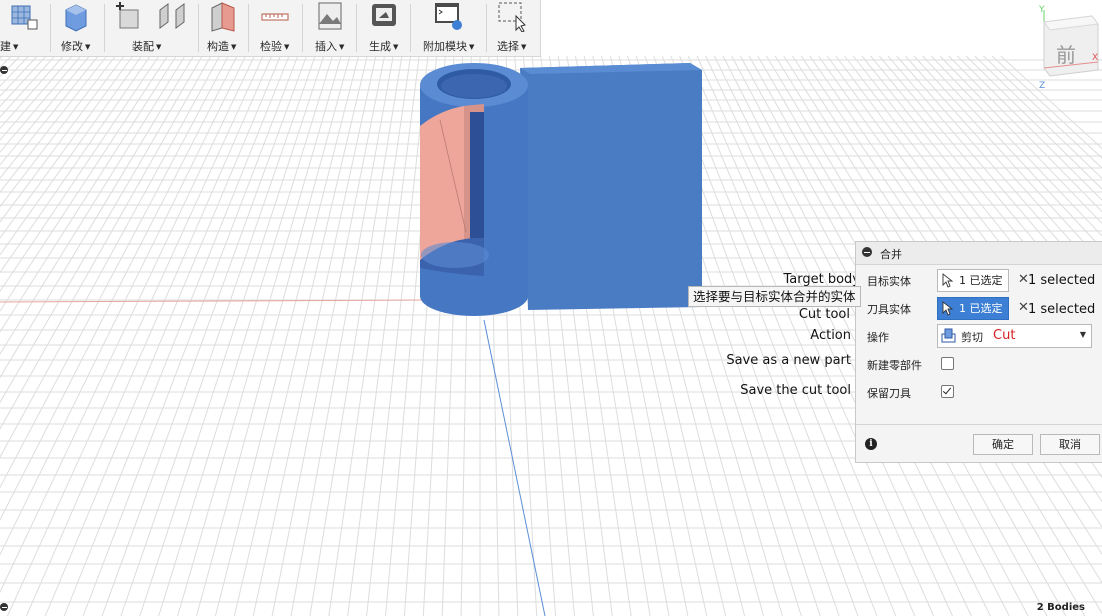 This screenshot has width=1102, height=616. I want to click on operation-label: 操作, so click(878, 337).